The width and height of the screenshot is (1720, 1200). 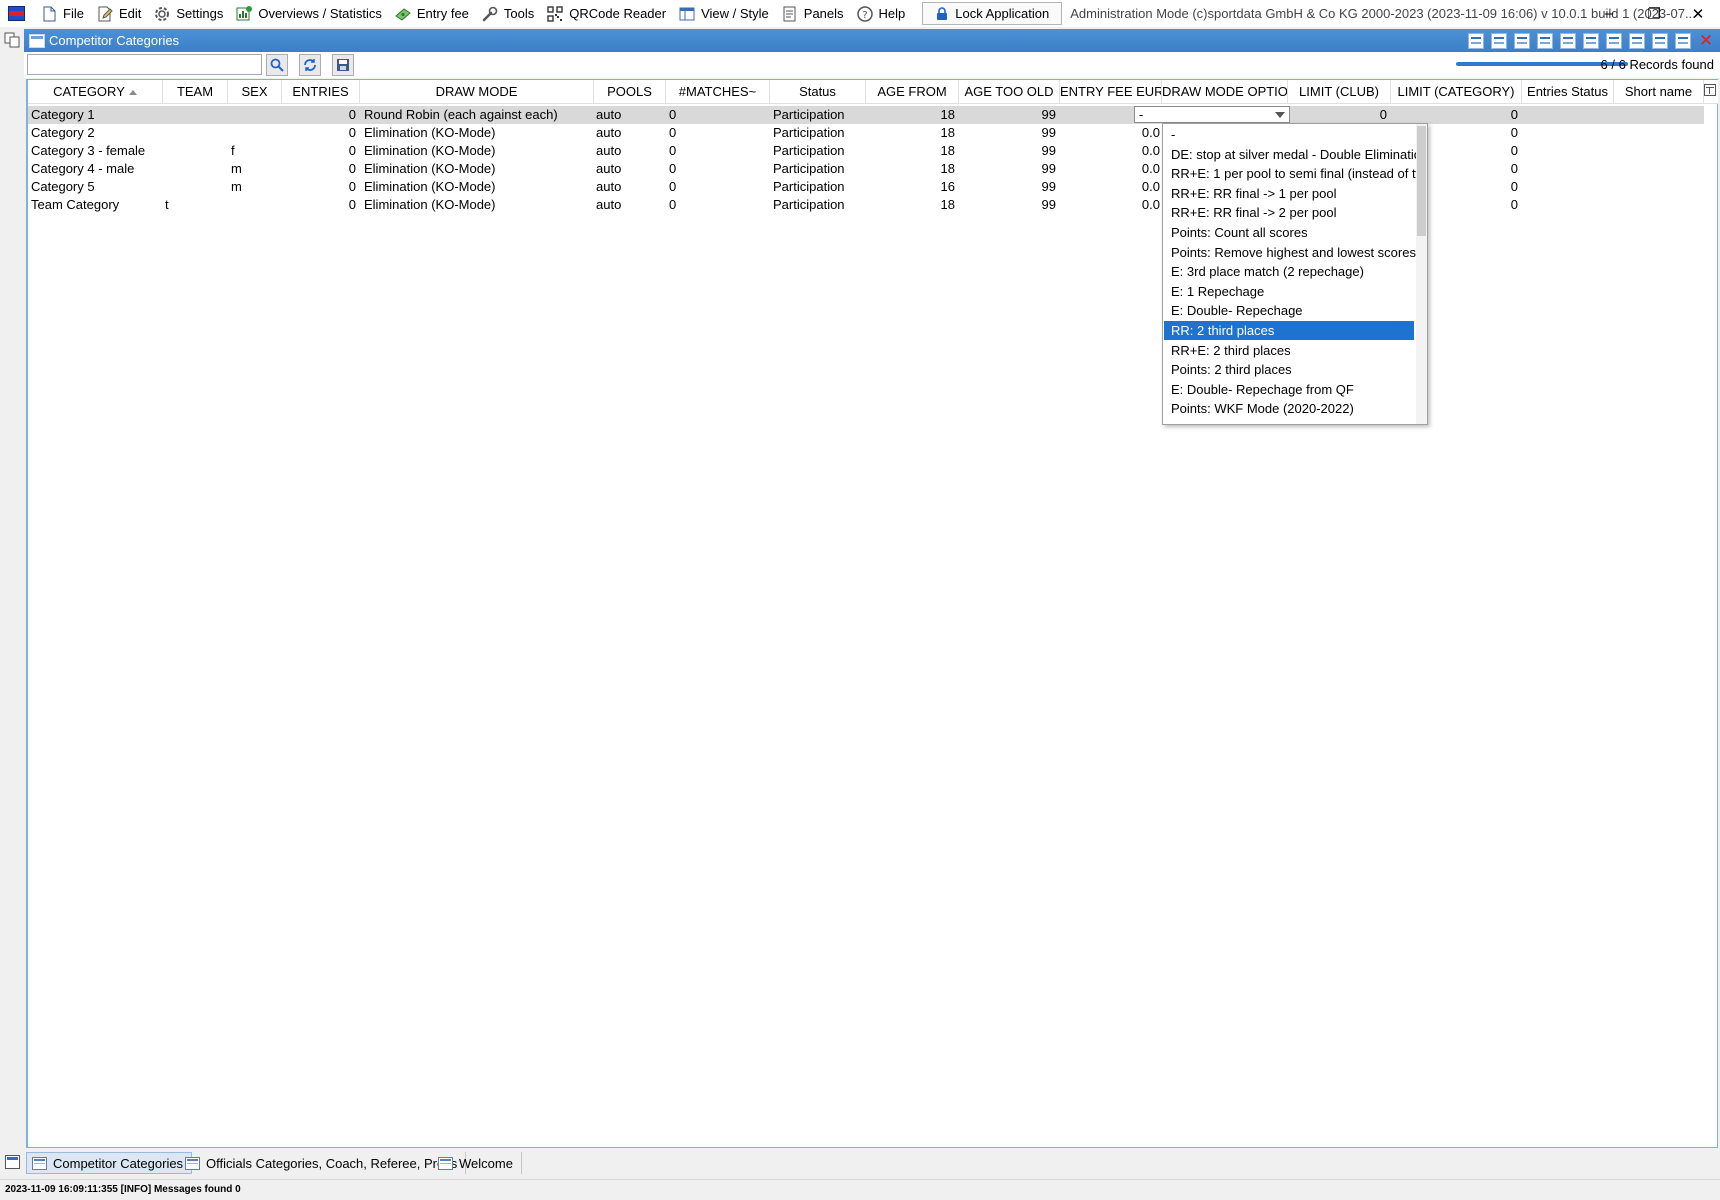 What do you see at coordinates (478, 115) in the screenshot?
I see `cell-draw-mode: Round Robin (each against each)` at bounding box center [478, 115].